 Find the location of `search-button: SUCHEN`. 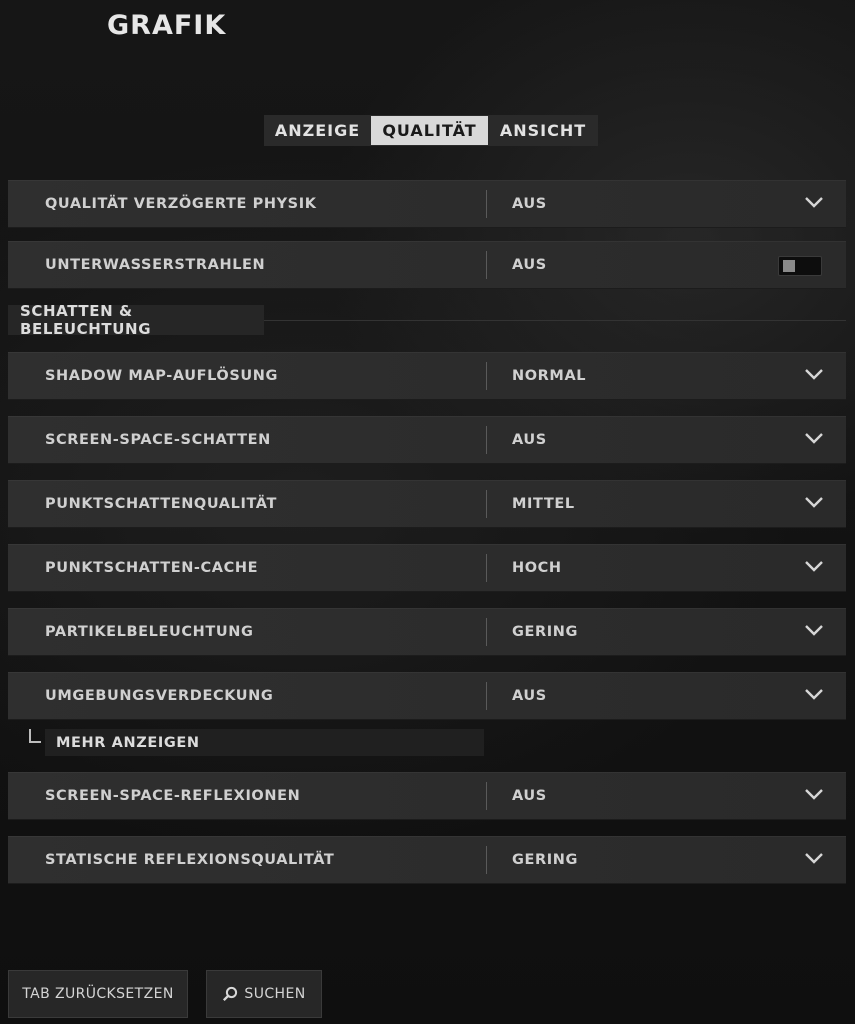

search-button: SUCHEN is located at coordinates (264, 994).